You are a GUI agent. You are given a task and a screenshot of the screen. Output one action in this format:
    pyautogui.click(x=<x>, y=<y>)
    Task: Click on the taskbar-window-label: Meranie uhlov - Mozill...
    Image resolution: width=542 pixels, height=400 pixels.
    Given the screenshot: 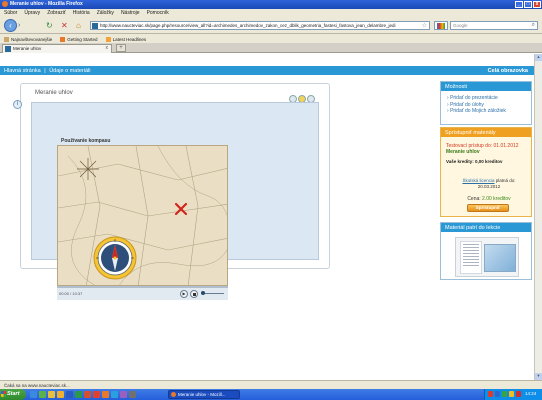 What is the action you would take?
    pyautogui.click(x=202, y=394)
    